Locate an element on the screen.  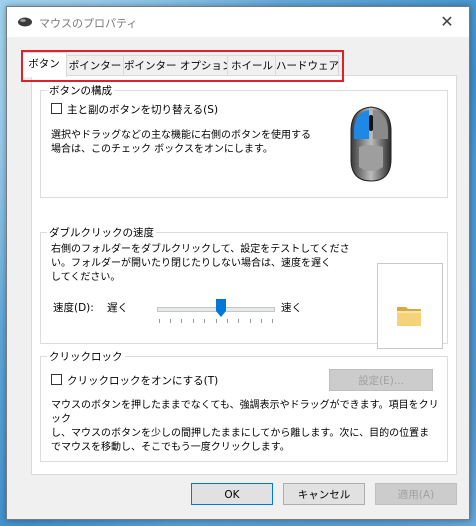
title-bar: マウスのプロパティ ✕ is located at coordinates (238, 22).